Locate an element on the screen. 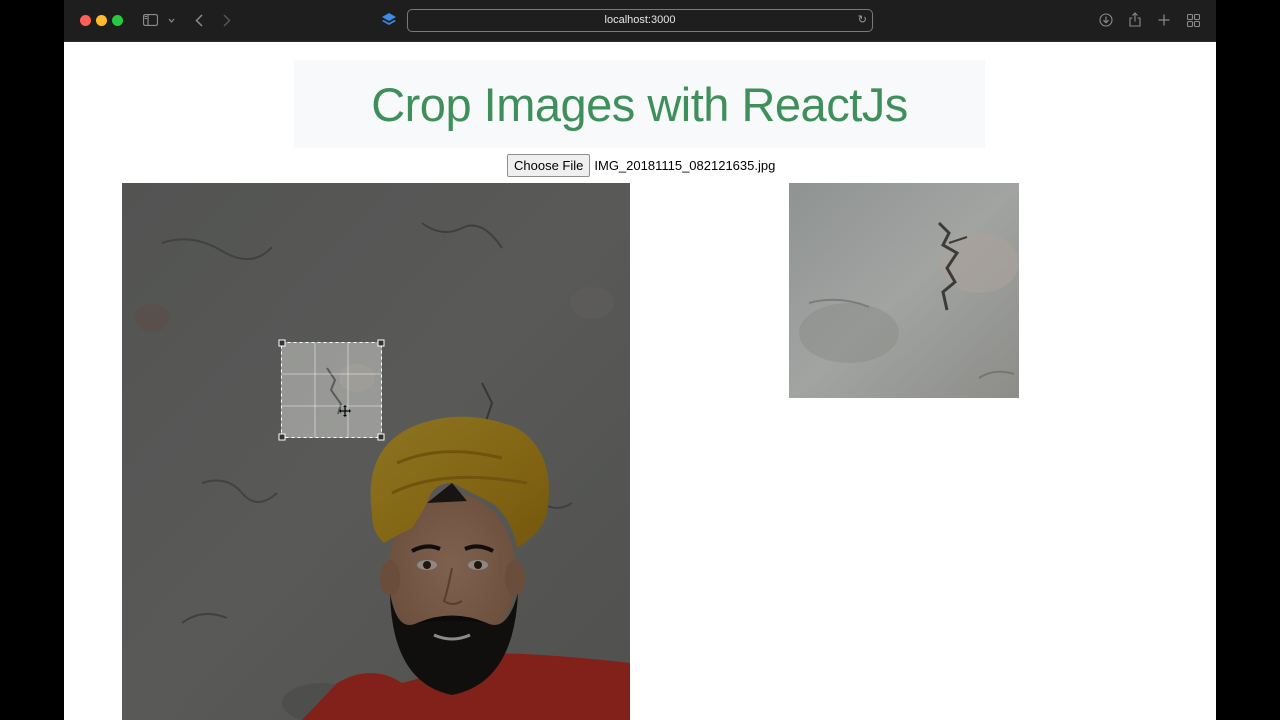 The height and width of the screenshot is (720, 1280). reload-icon: ↻ is located at coordinates (862, 19).